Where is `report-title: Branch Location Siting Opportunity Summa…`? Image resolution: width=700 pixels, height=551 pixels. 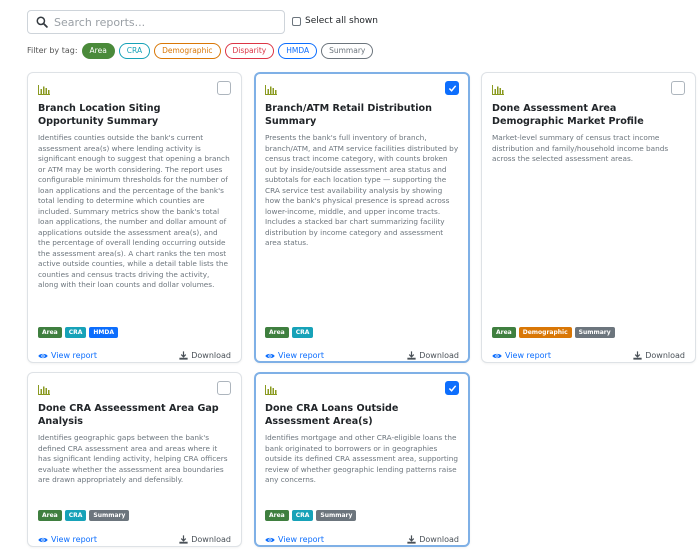 report-title: Branch Location Siting Opportunity Summa… is located at coordinates (99, 115).